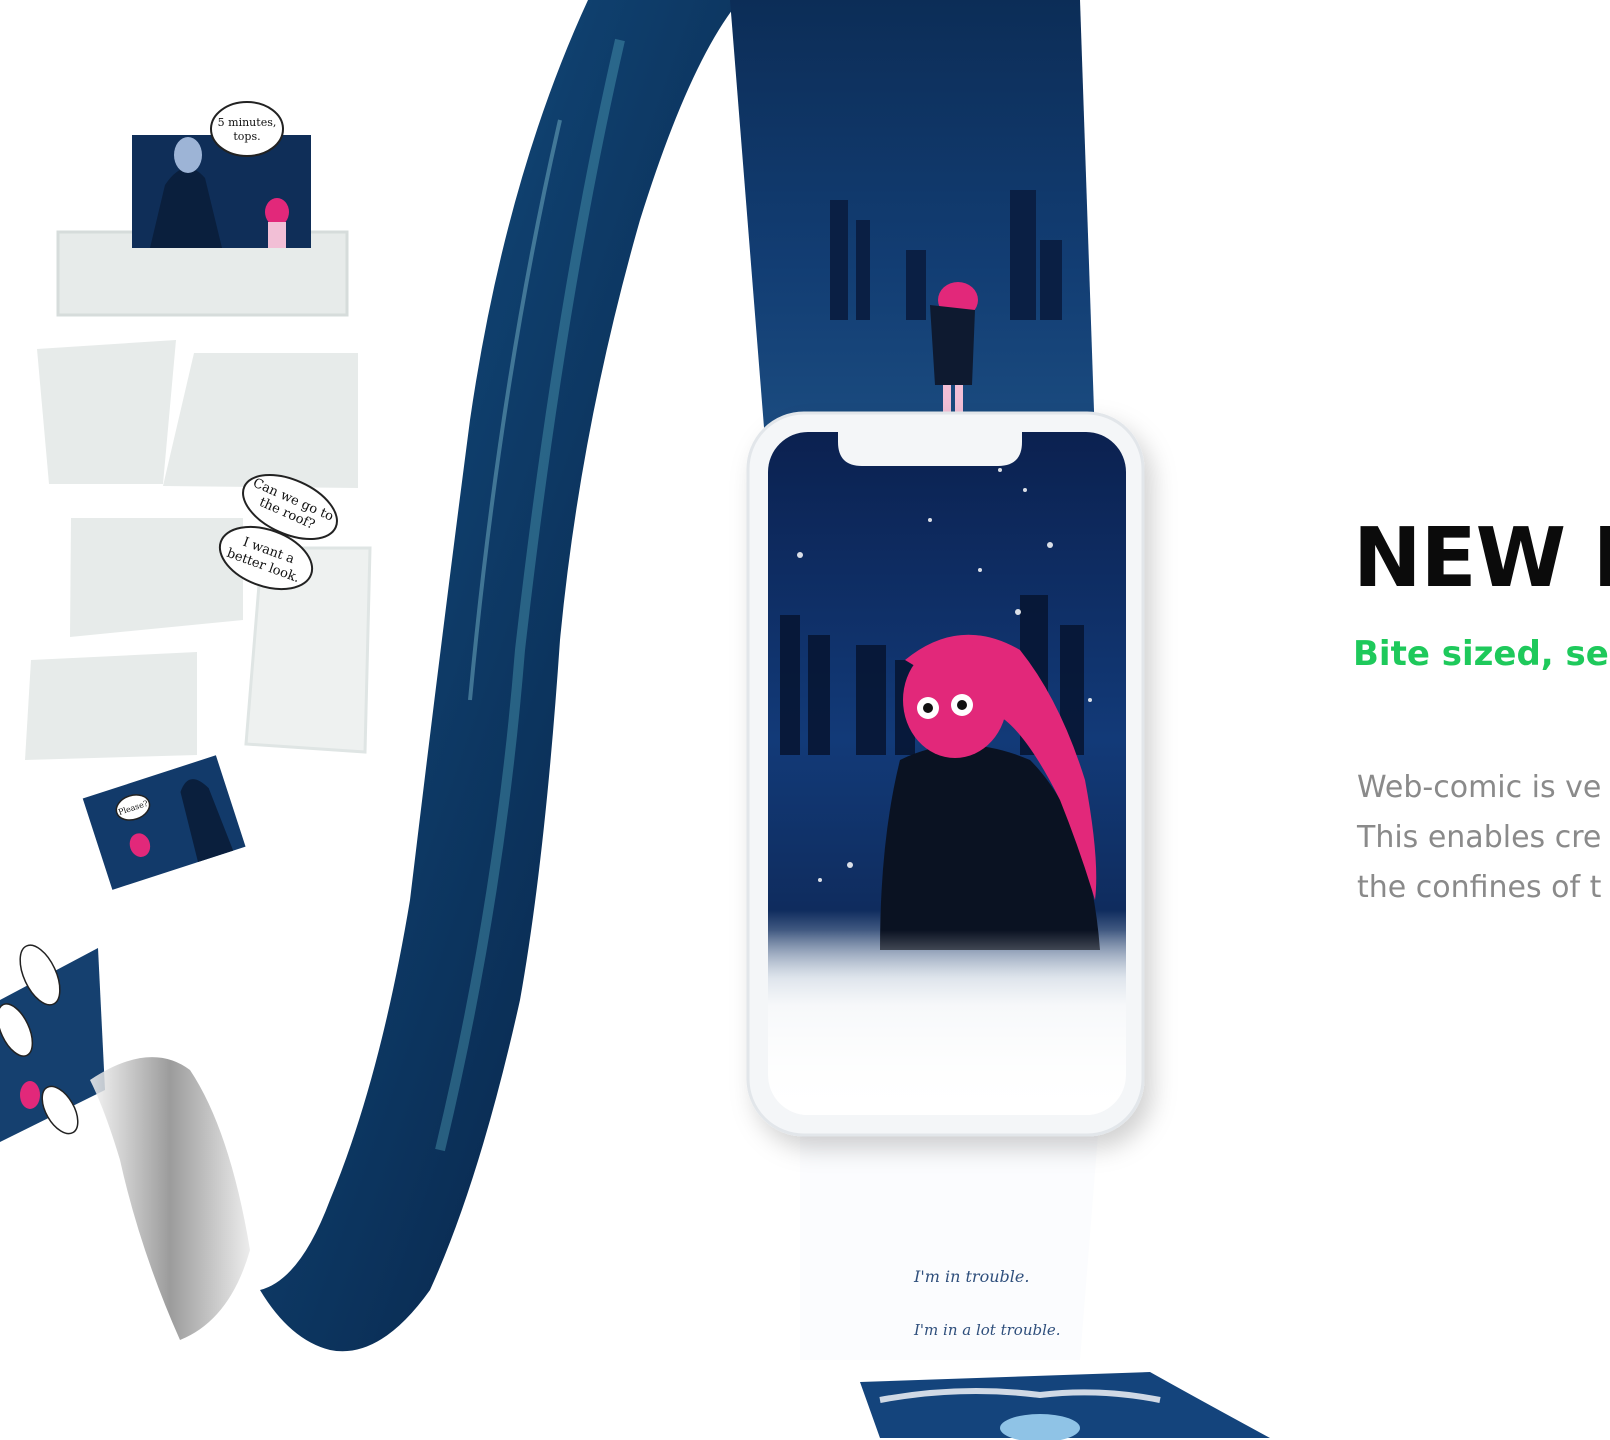 The height and width of the screenshot is (1440, 1610). Describe the element at coordinates (971, 1276) in the screenshot. I see `strip-caption-1: I'm in trouble.` at that location.